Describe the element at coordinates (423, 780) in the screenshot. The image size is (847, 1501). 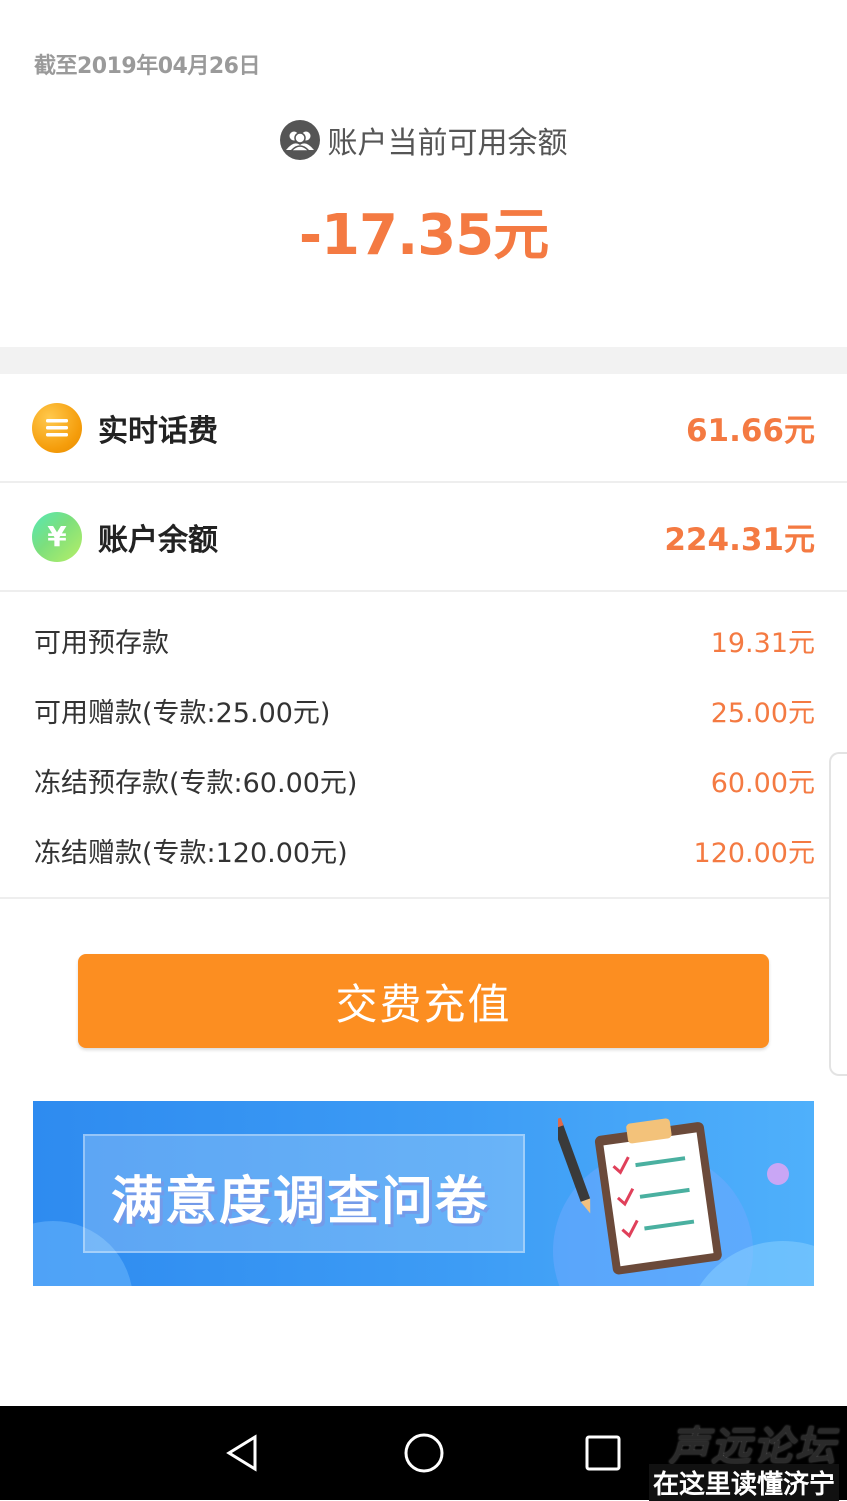
I see `detail-row: 冻结预存款(专款:60.00元) 60.00元` at that location.